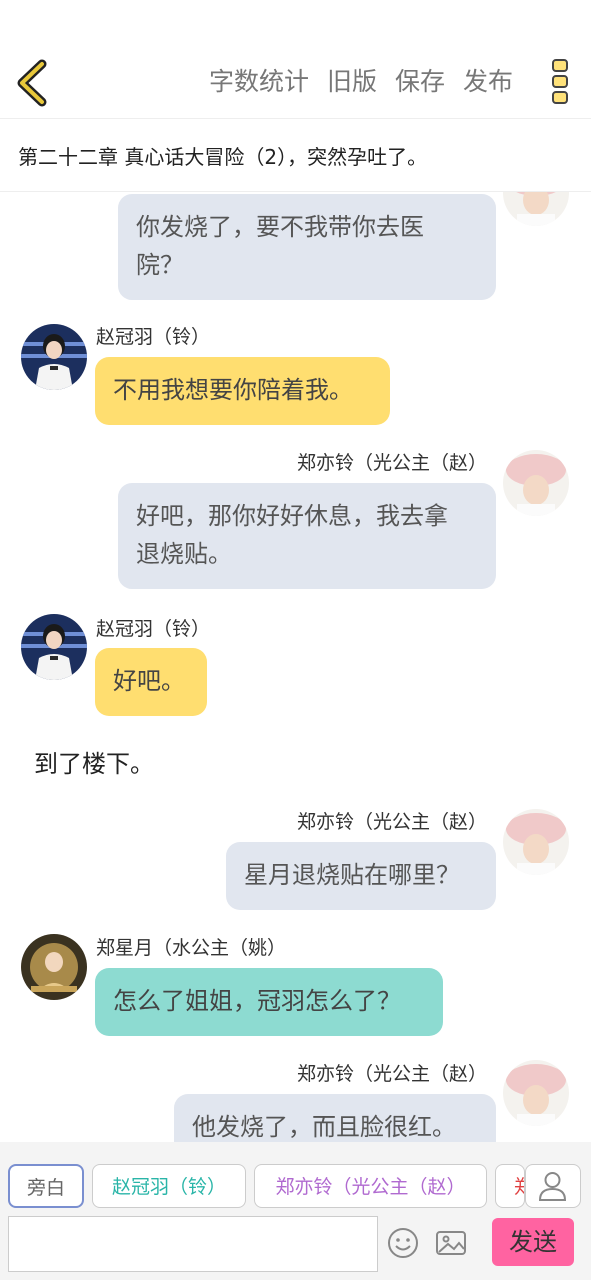 This screenshot has height=1280, width=591. I want to click on message-bubble: 怎么了姐姐，冠羽怎么了？, so click(269, 1002).